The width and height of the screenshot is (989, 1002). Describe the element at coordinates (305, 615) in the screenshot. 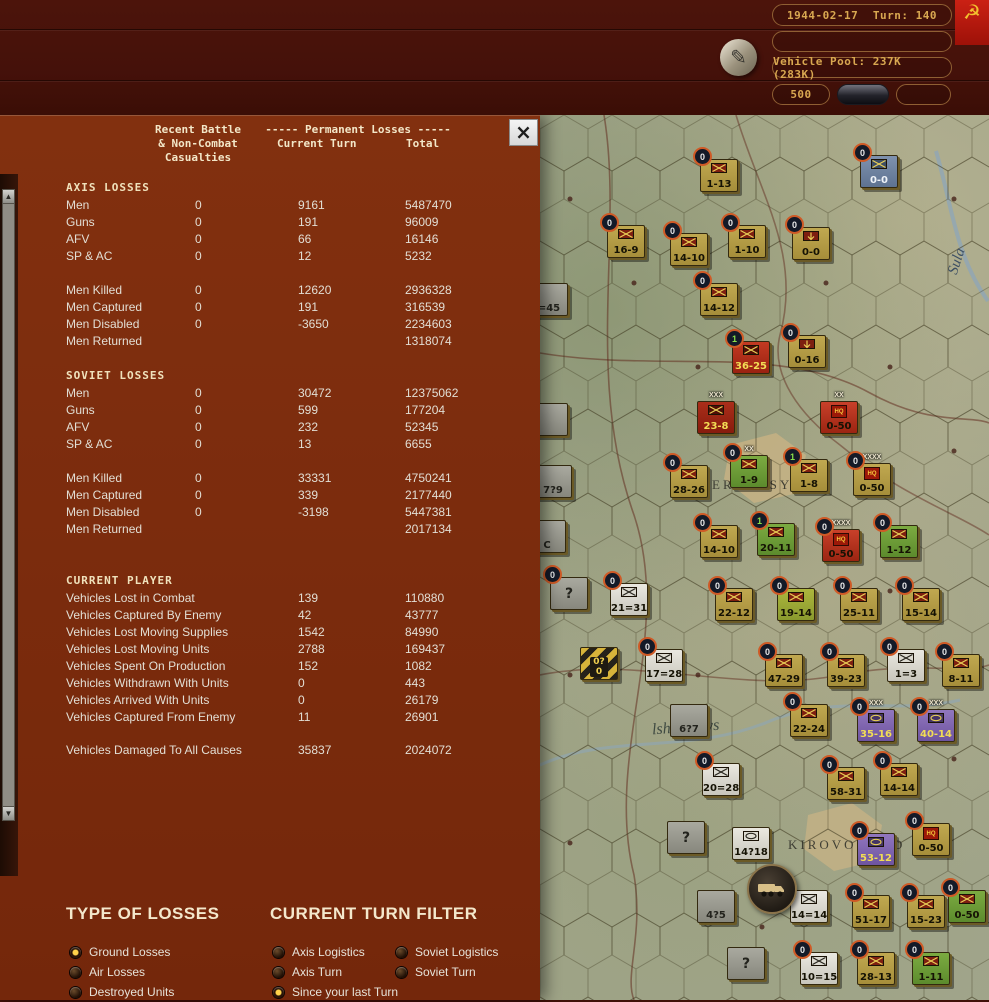

I see `loss-row-value: 42` at that location.